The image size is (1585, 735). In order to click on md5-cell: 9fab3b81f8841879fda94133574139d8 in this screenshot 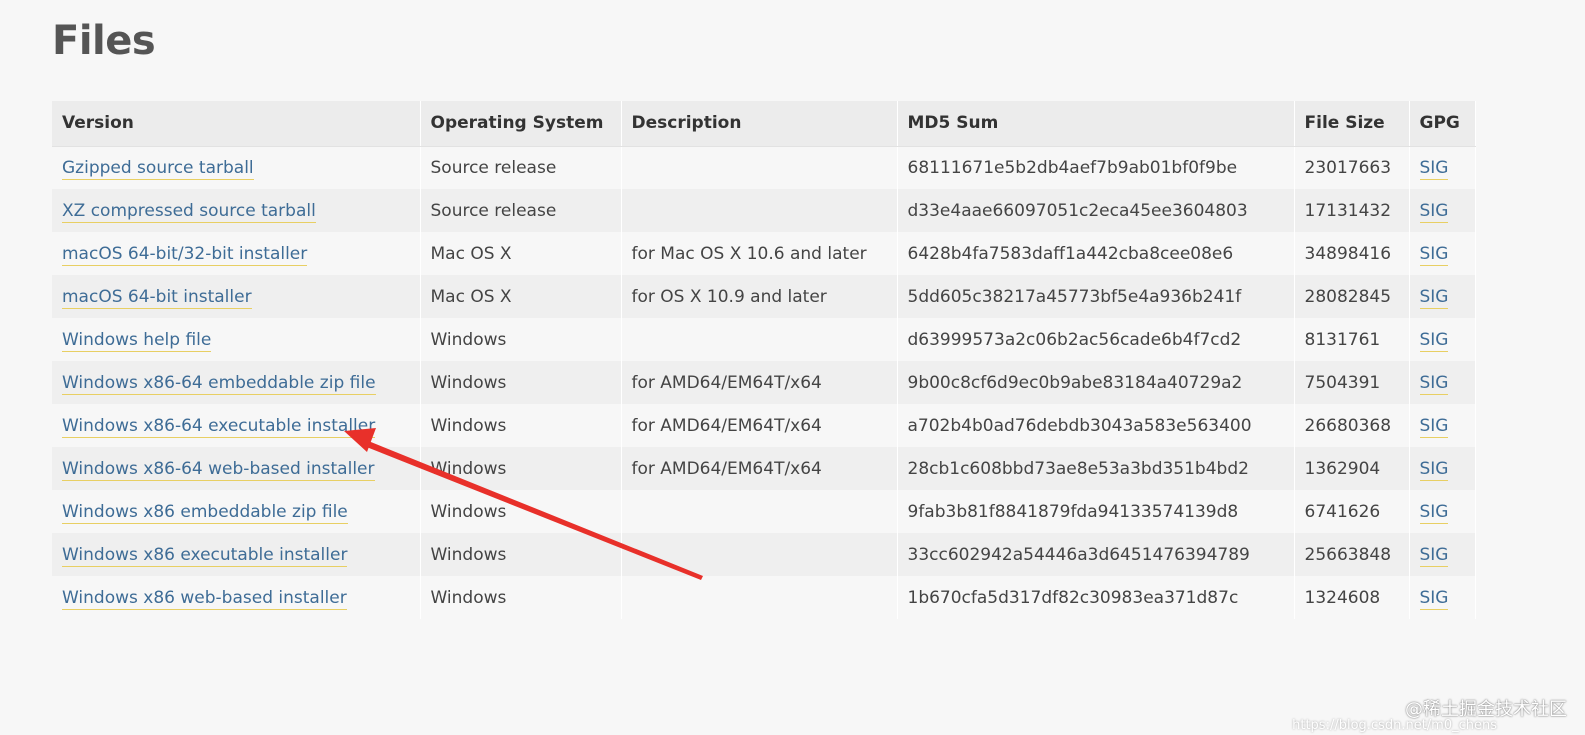, I will do `click(1096, 511)`.